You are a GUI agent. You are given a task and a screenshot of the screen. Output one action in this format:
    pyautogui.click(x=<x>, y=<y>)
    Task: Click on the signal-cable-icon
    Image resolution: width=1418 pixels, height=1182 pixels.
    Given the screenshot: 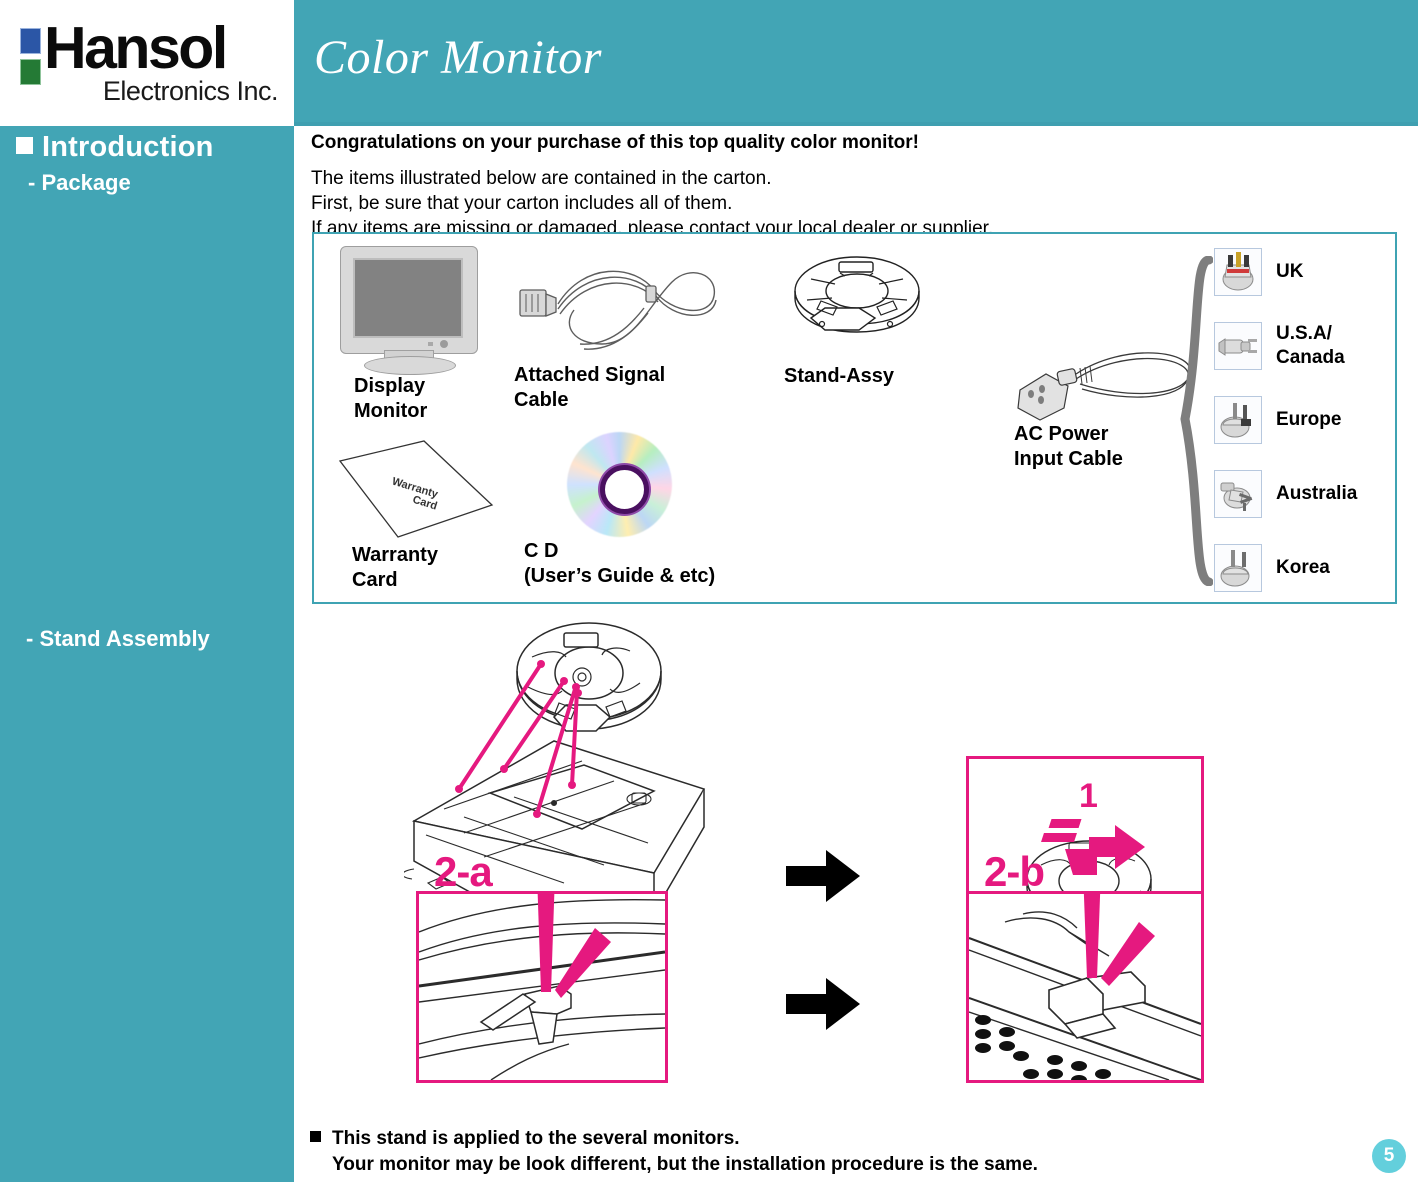 What is the action you would take?
    pyautogui.click(x=619, y=304)
    